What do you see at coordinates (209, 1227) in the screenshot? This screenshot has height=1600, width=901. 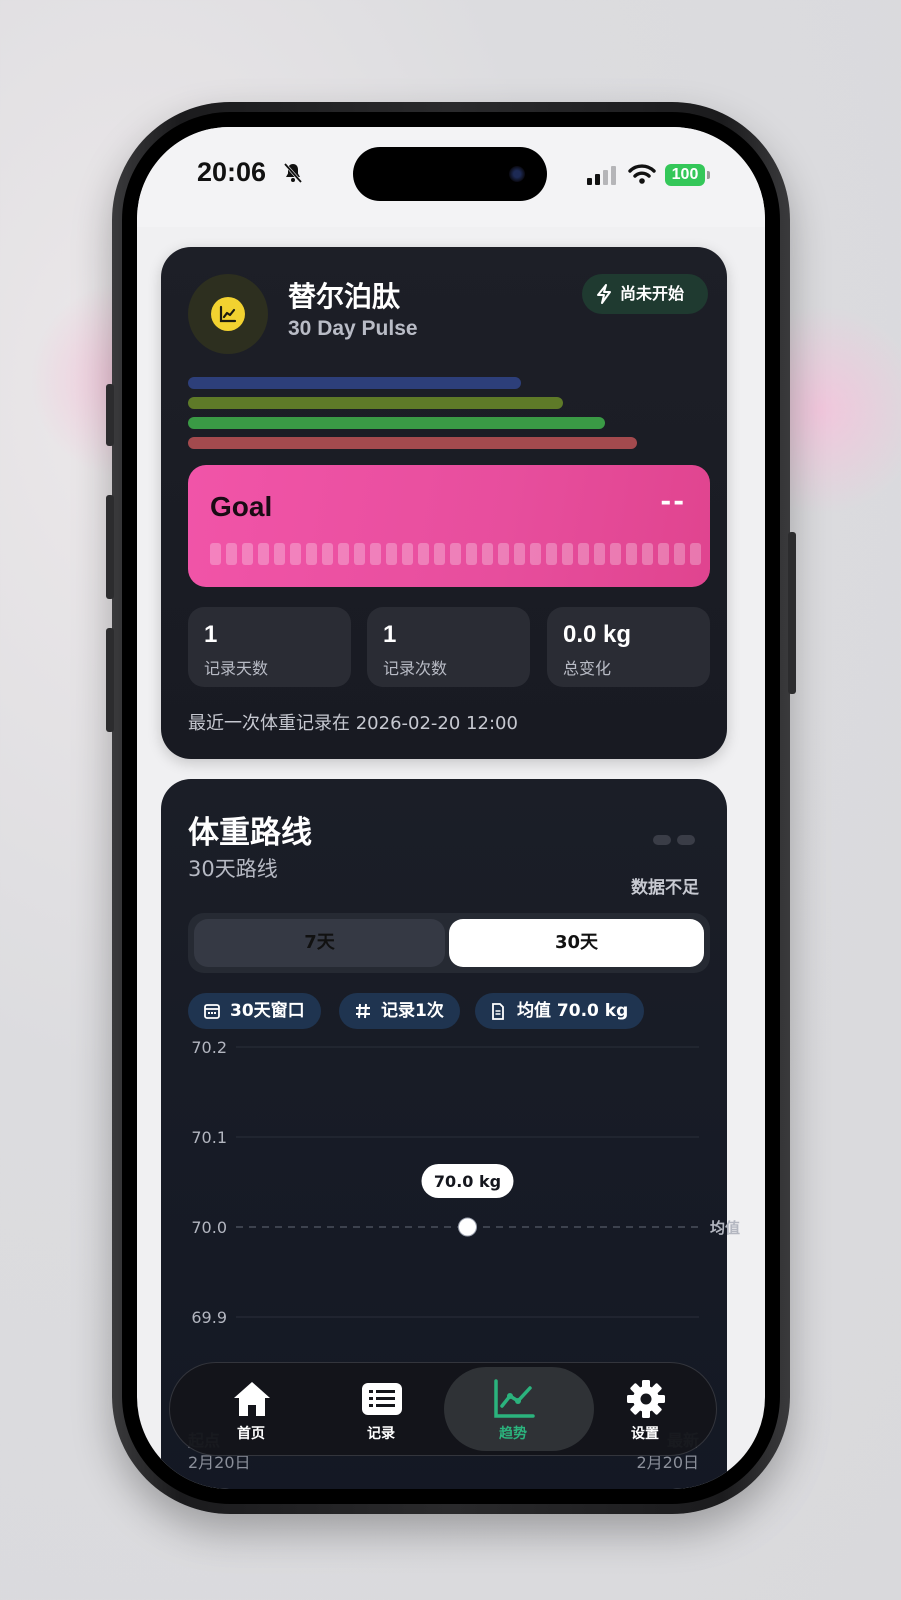 I see `y-tick-label: 70.0` at bounding box center [209, 1227].